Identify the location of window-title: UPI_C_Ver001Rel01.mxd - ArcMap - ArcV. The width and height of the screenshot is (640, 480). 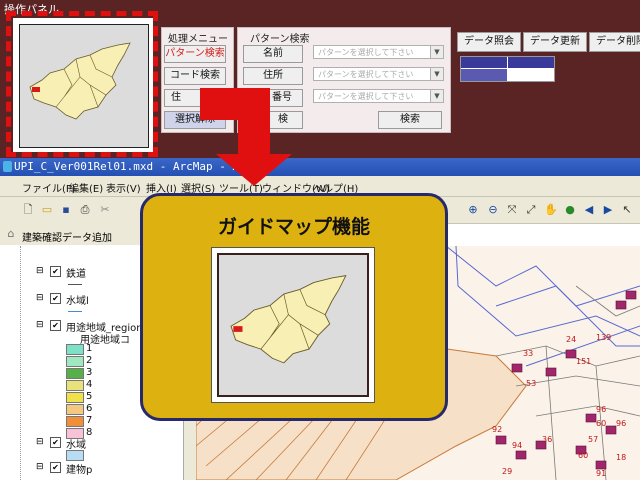
(137, 166).